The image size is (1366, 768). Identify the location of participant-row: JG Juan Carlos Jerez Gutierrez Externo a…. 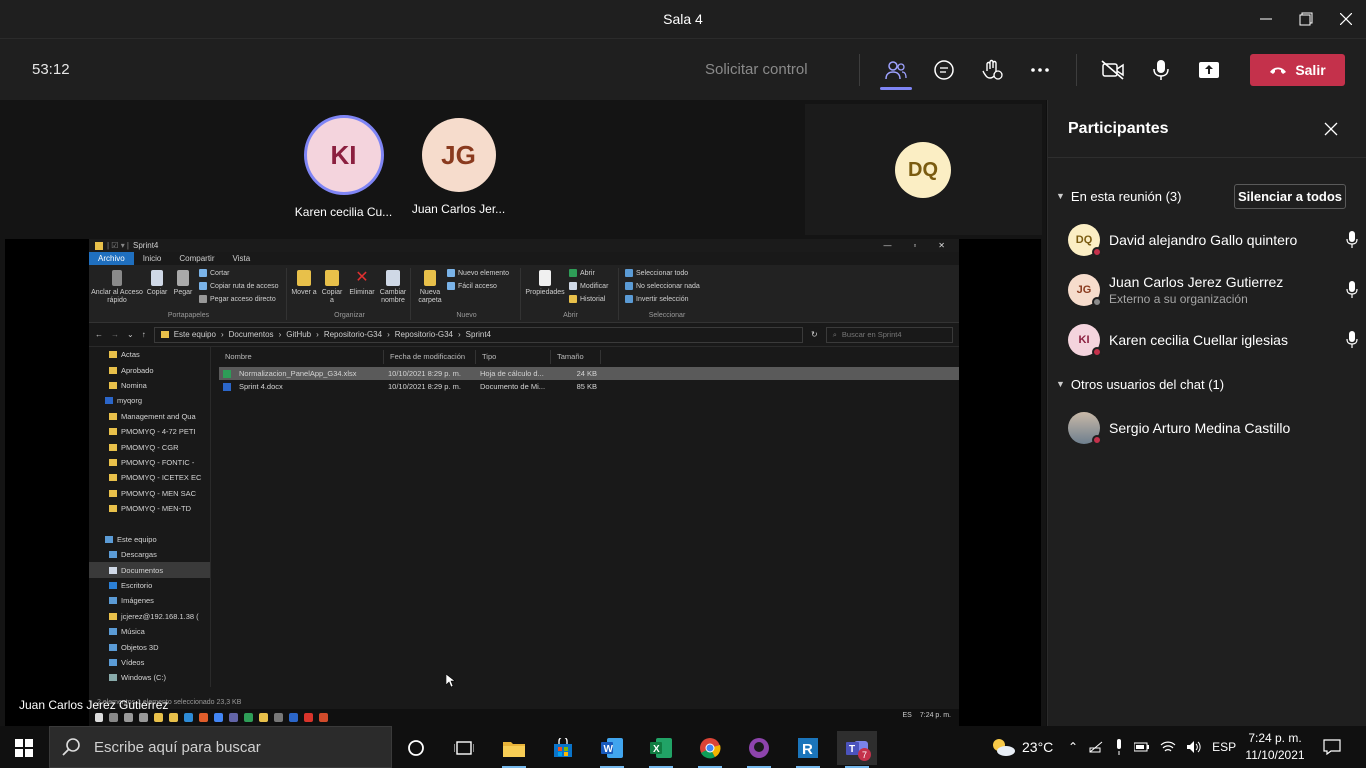
(1213, 290).